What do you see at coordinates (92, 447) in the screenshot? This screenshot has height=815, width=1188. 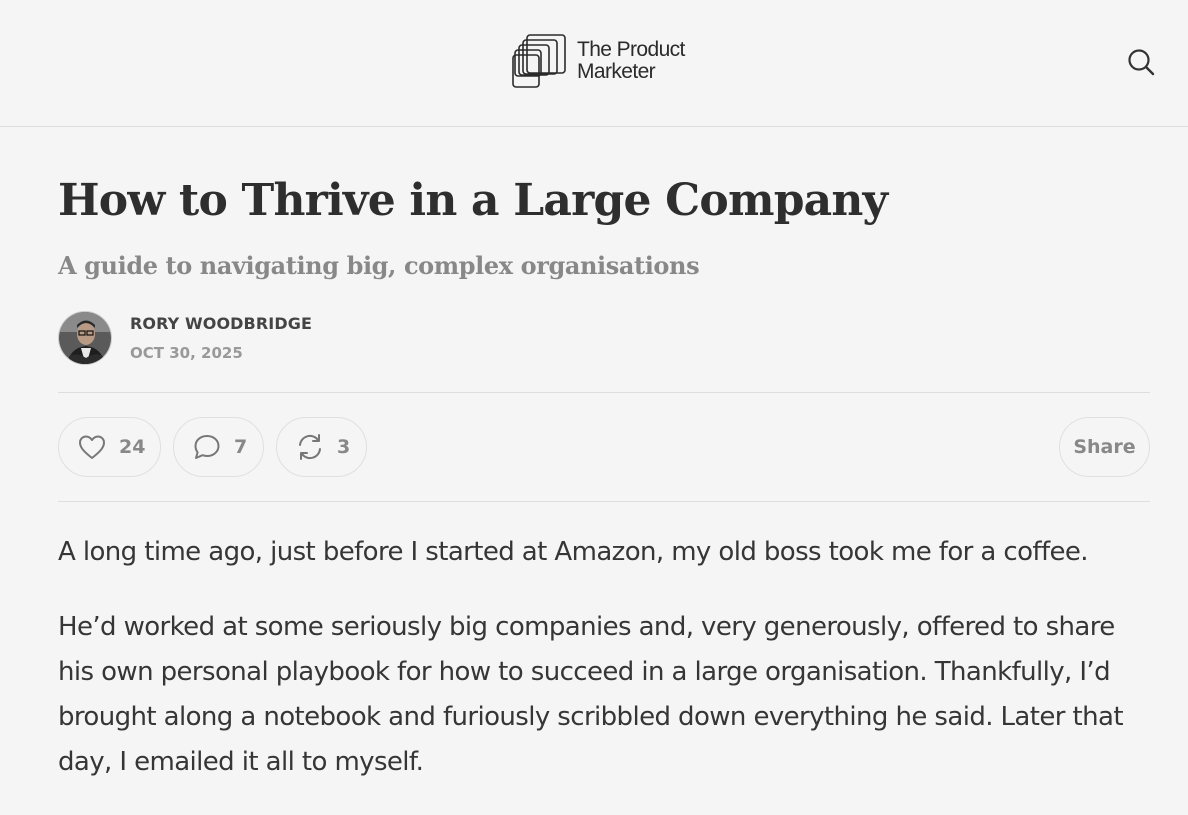 I see `heart-icon` at bounding box center [92, 447].